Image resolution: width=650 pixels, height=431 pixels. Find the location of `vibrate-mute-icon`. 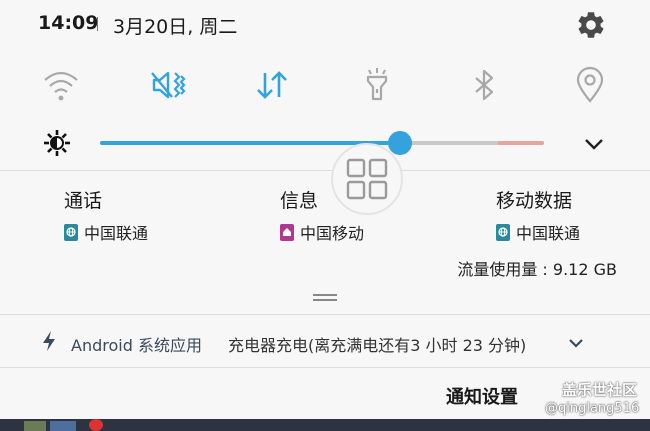

vibrate-mute-icon is located at coordinates (168, 85).